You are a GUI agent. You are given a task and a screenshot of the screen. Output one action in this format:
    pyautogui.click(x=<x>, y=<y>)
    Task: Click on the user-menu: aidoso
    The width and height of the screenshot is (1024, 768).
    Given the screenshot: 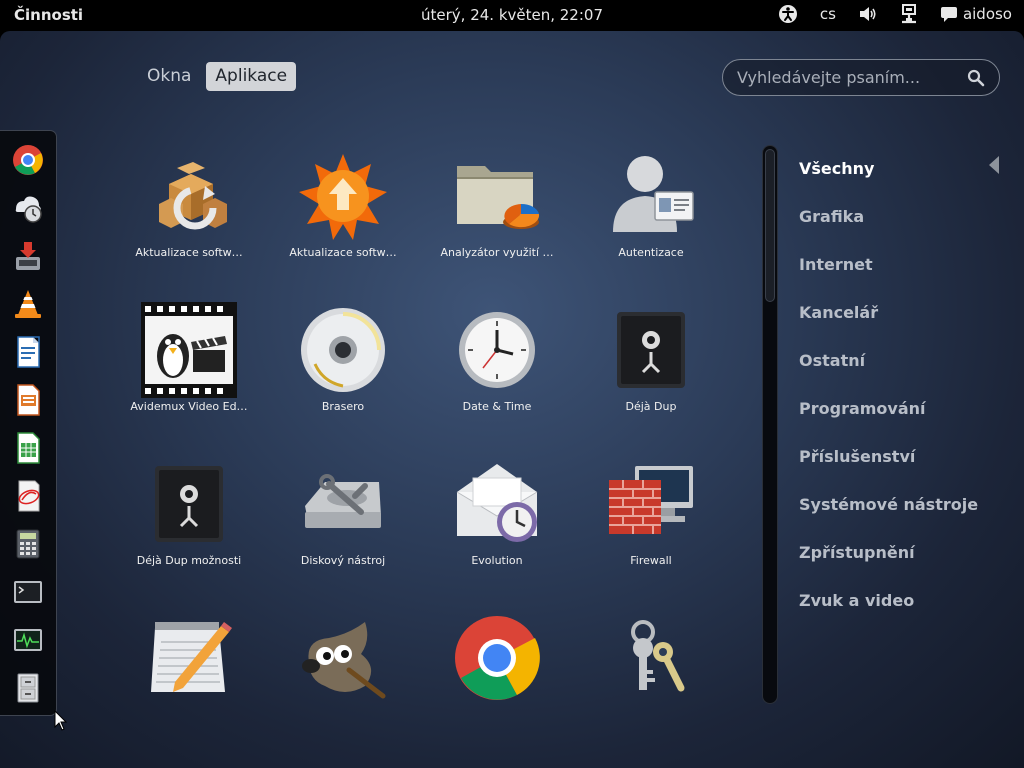 What is the action you would take?
    pyautogui.click(x=976, y=14)
    